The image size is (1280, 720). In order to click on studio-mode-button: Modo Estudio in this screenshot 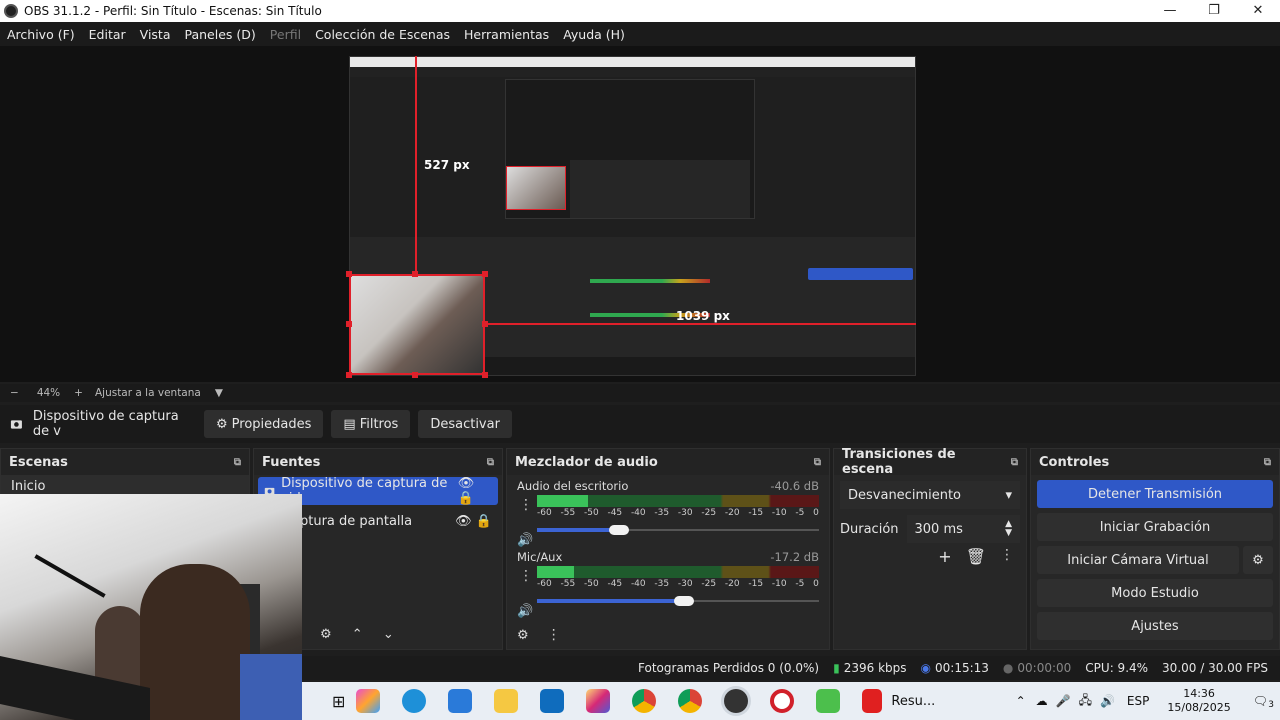, I will do `click(1155, 593)`.